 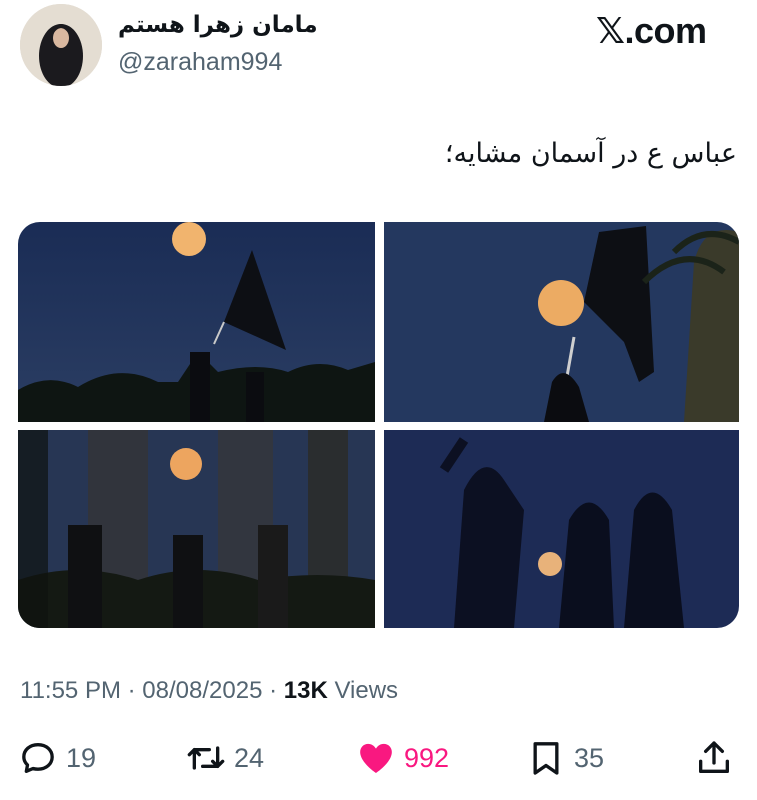 What do you see at coordinates (666, 30) in the screenshot?
I see `brand-domain: .com` at bounding box center [666, 30].